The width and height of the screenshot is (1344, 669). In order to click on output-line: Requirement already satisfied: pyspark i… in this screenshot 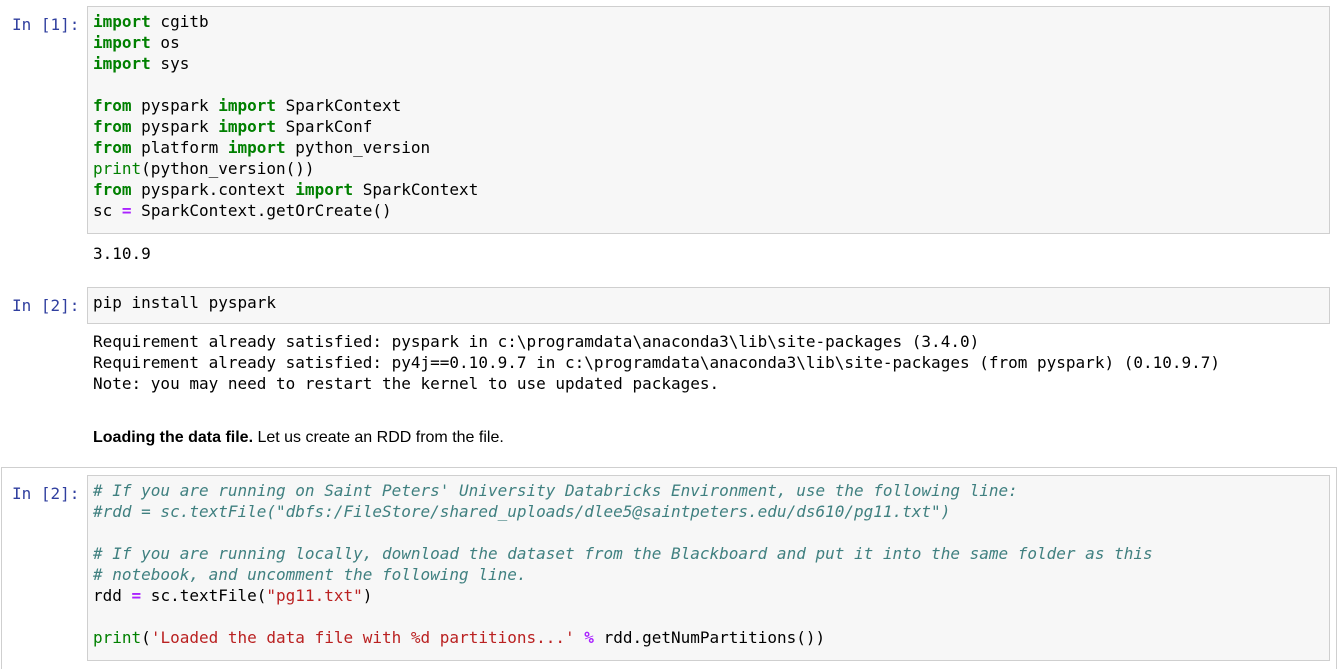, I will do `click(536, 341)`.